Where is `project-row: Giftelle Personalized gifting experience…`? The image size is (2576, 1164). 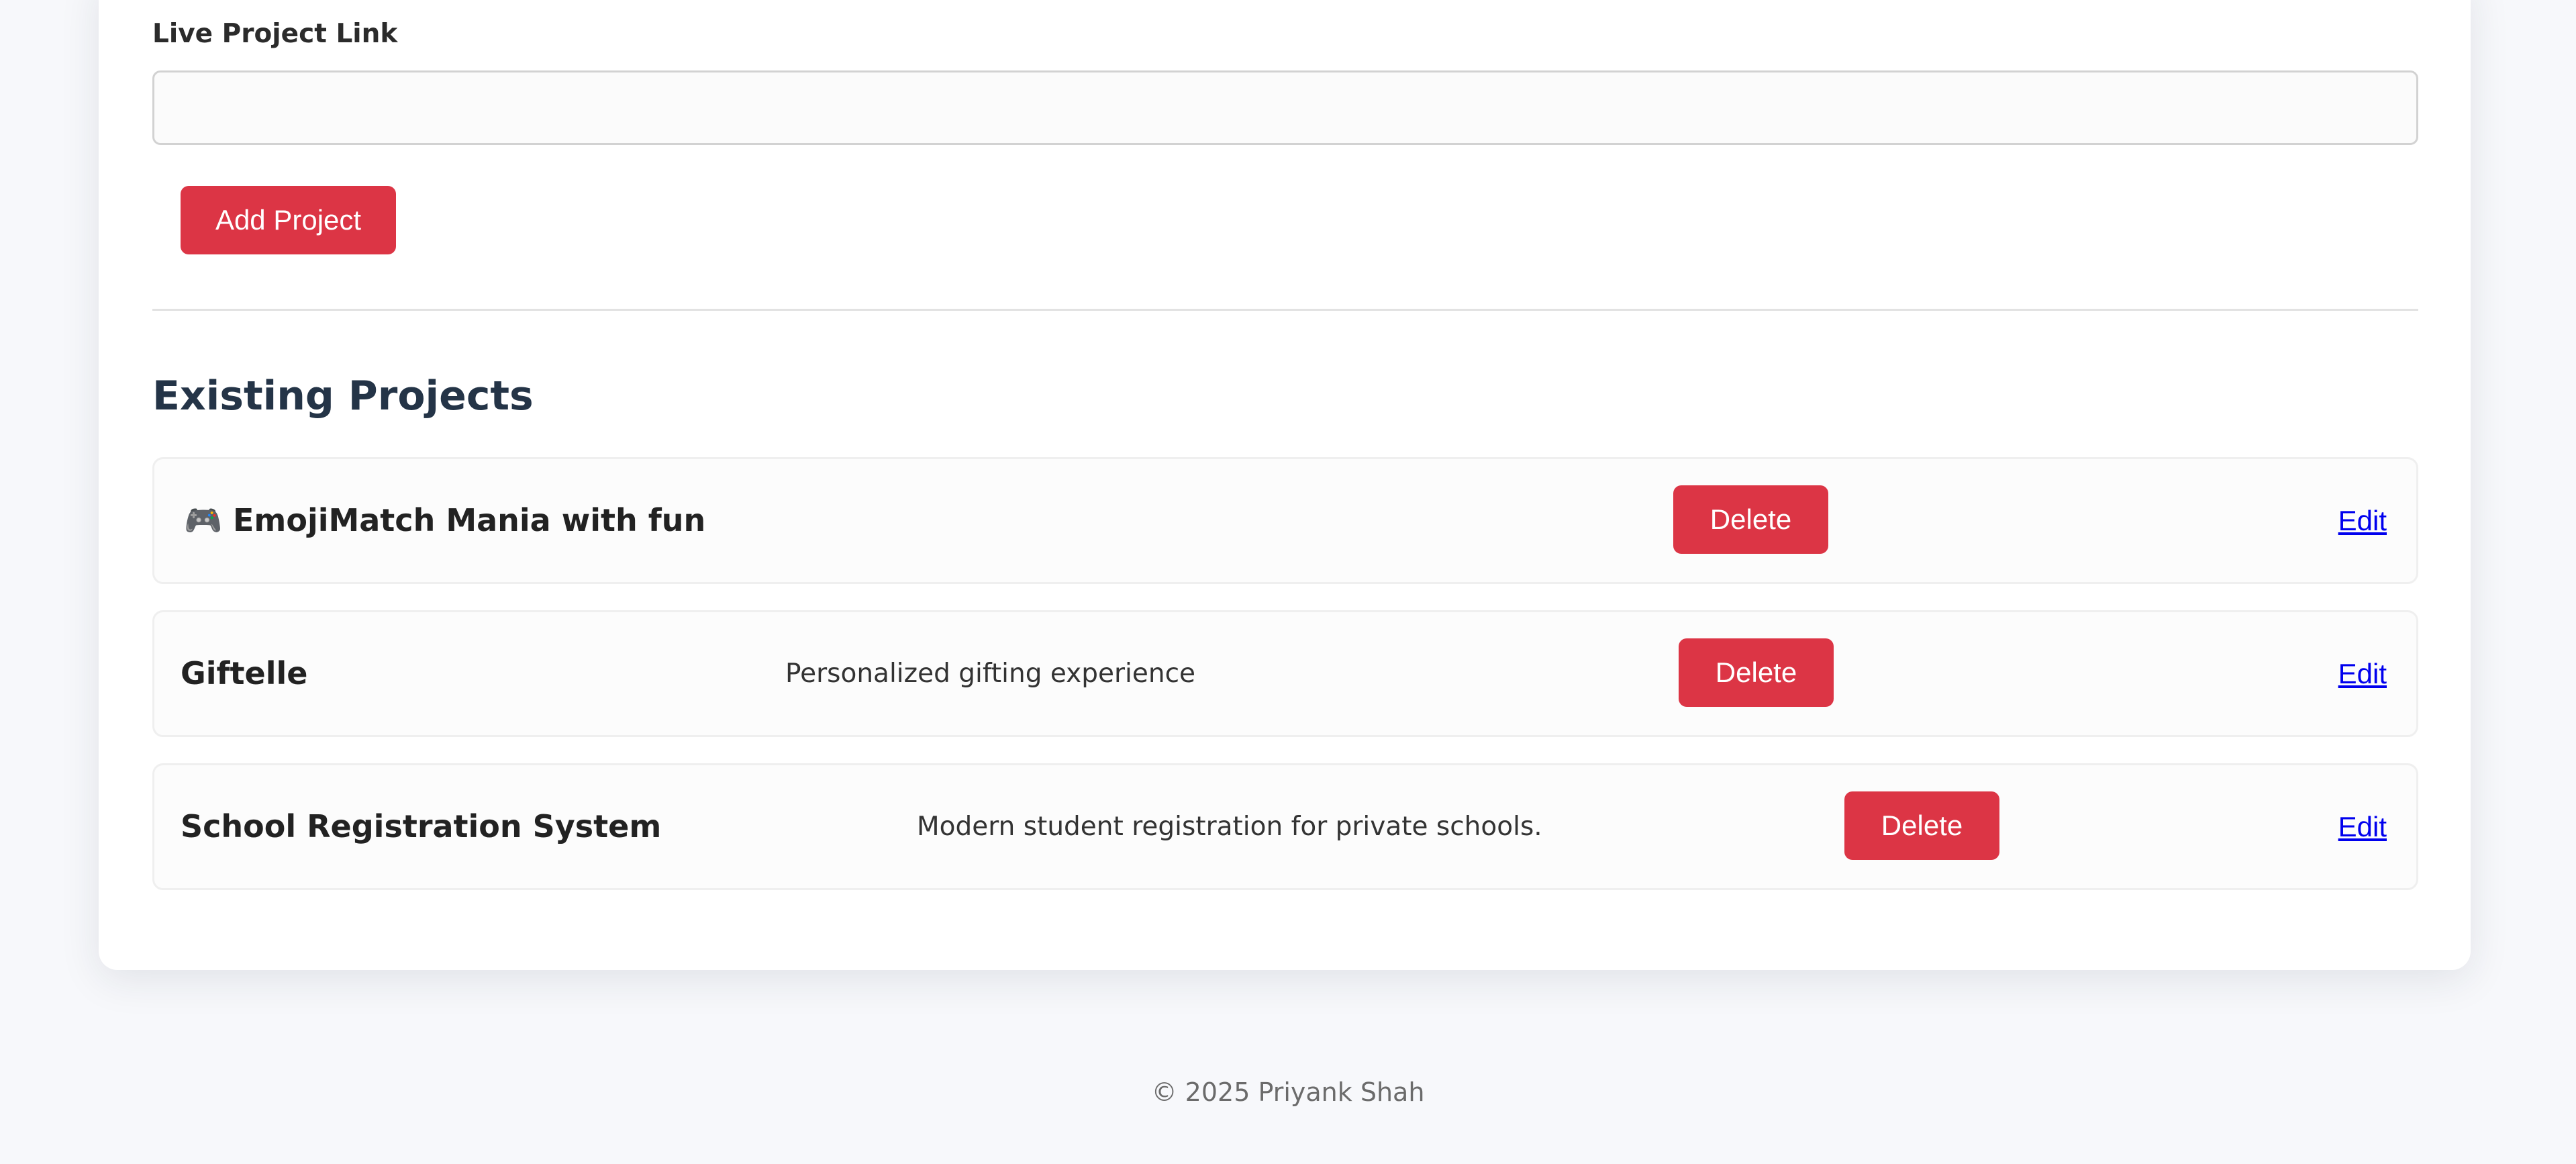 project-row: Giftelle Personalized gifting experience… is located at coordinates (1285, 673).